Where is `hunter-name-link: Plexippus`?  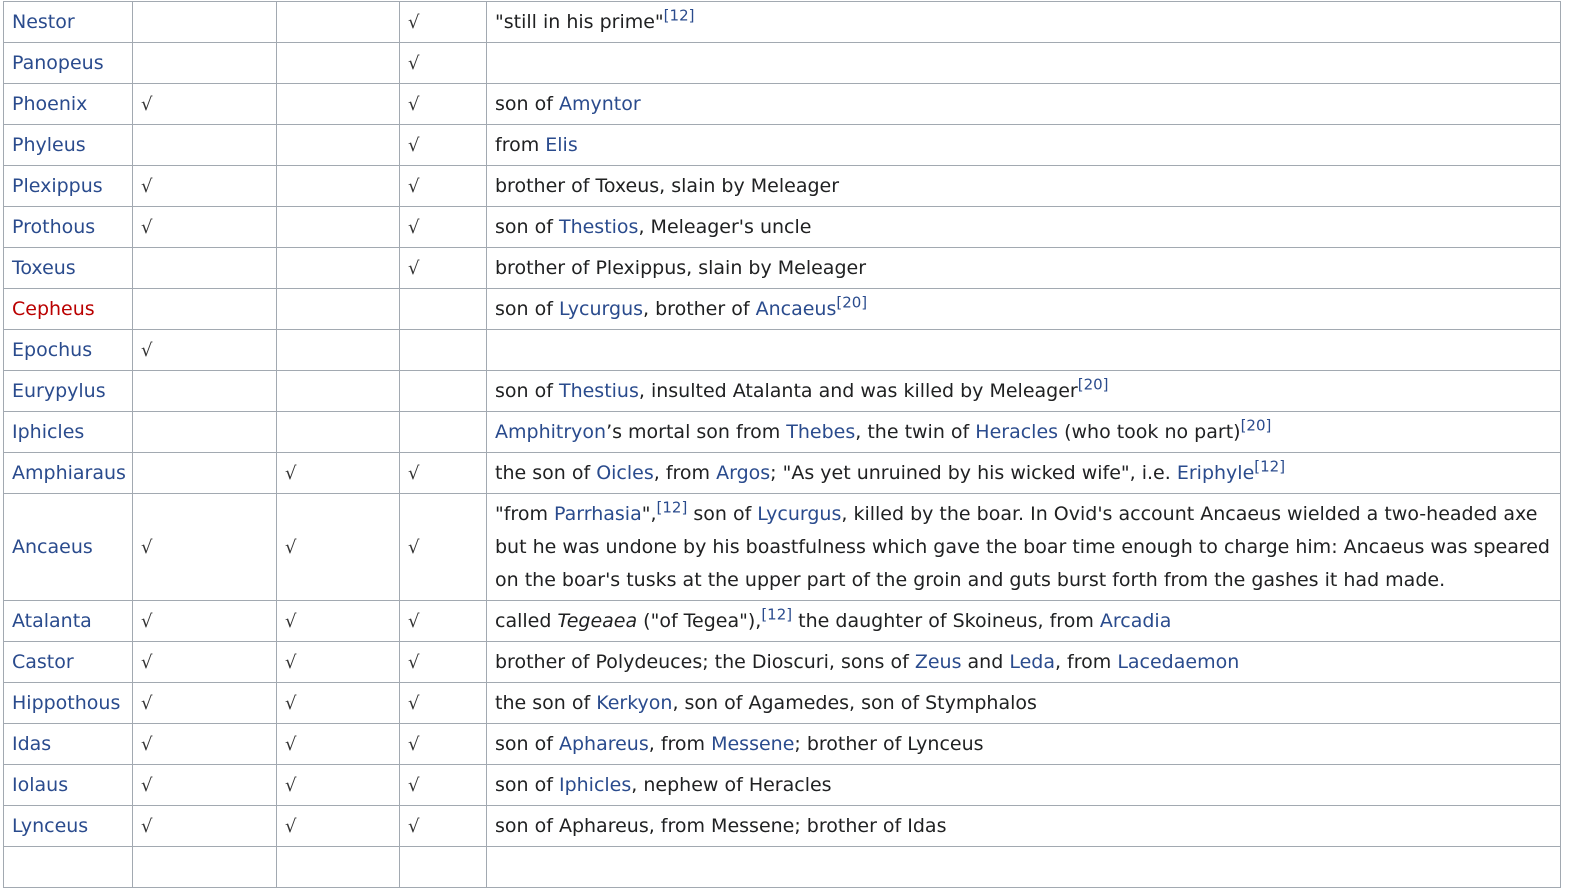 hunter-name-link: Plexippus is located at coordinates (57, 186).